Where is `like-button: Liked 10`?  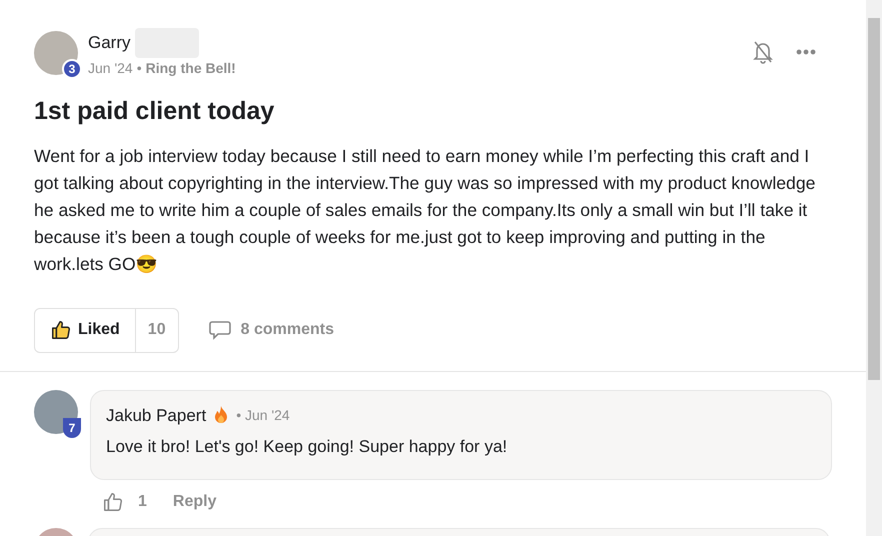
like-button: Liked 10 is located at coordinates (106, 330).